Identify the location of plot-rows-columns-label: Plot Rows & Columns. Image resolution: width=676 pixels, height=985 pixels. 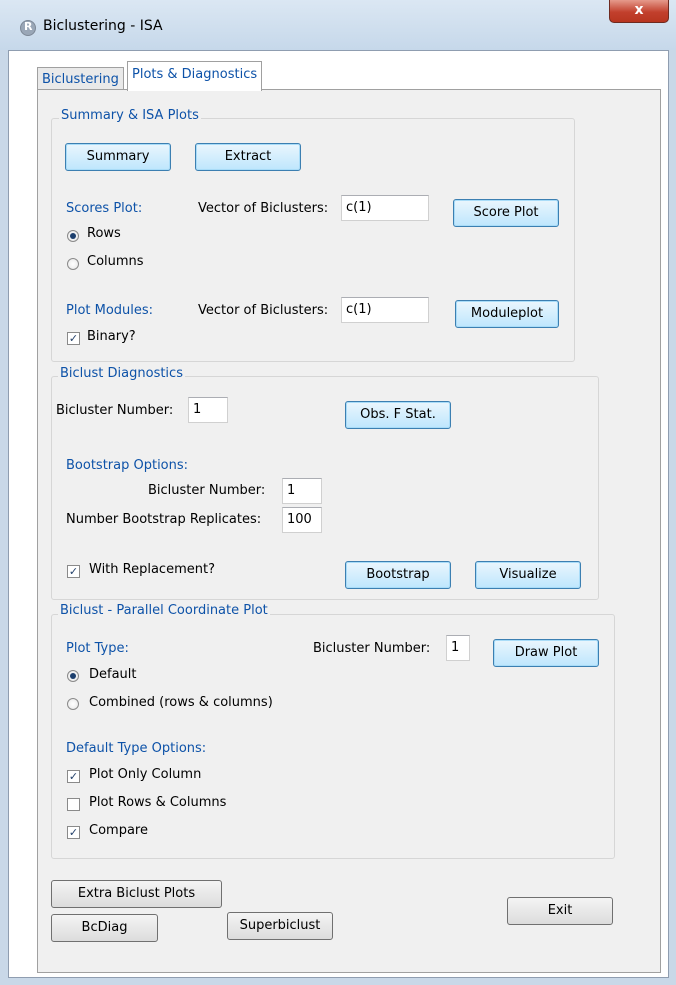
(157, 802).